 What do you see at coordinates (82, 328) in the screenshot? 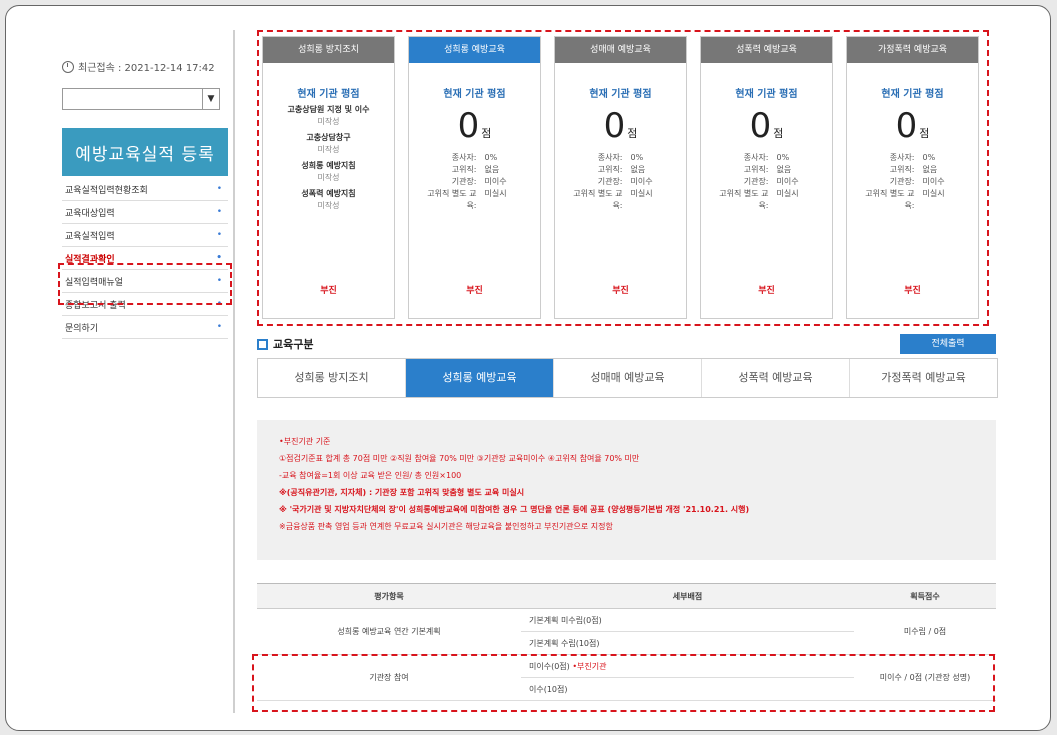
I see `sidebar-item-label: 문의하기` at bounding box center [82, 328].